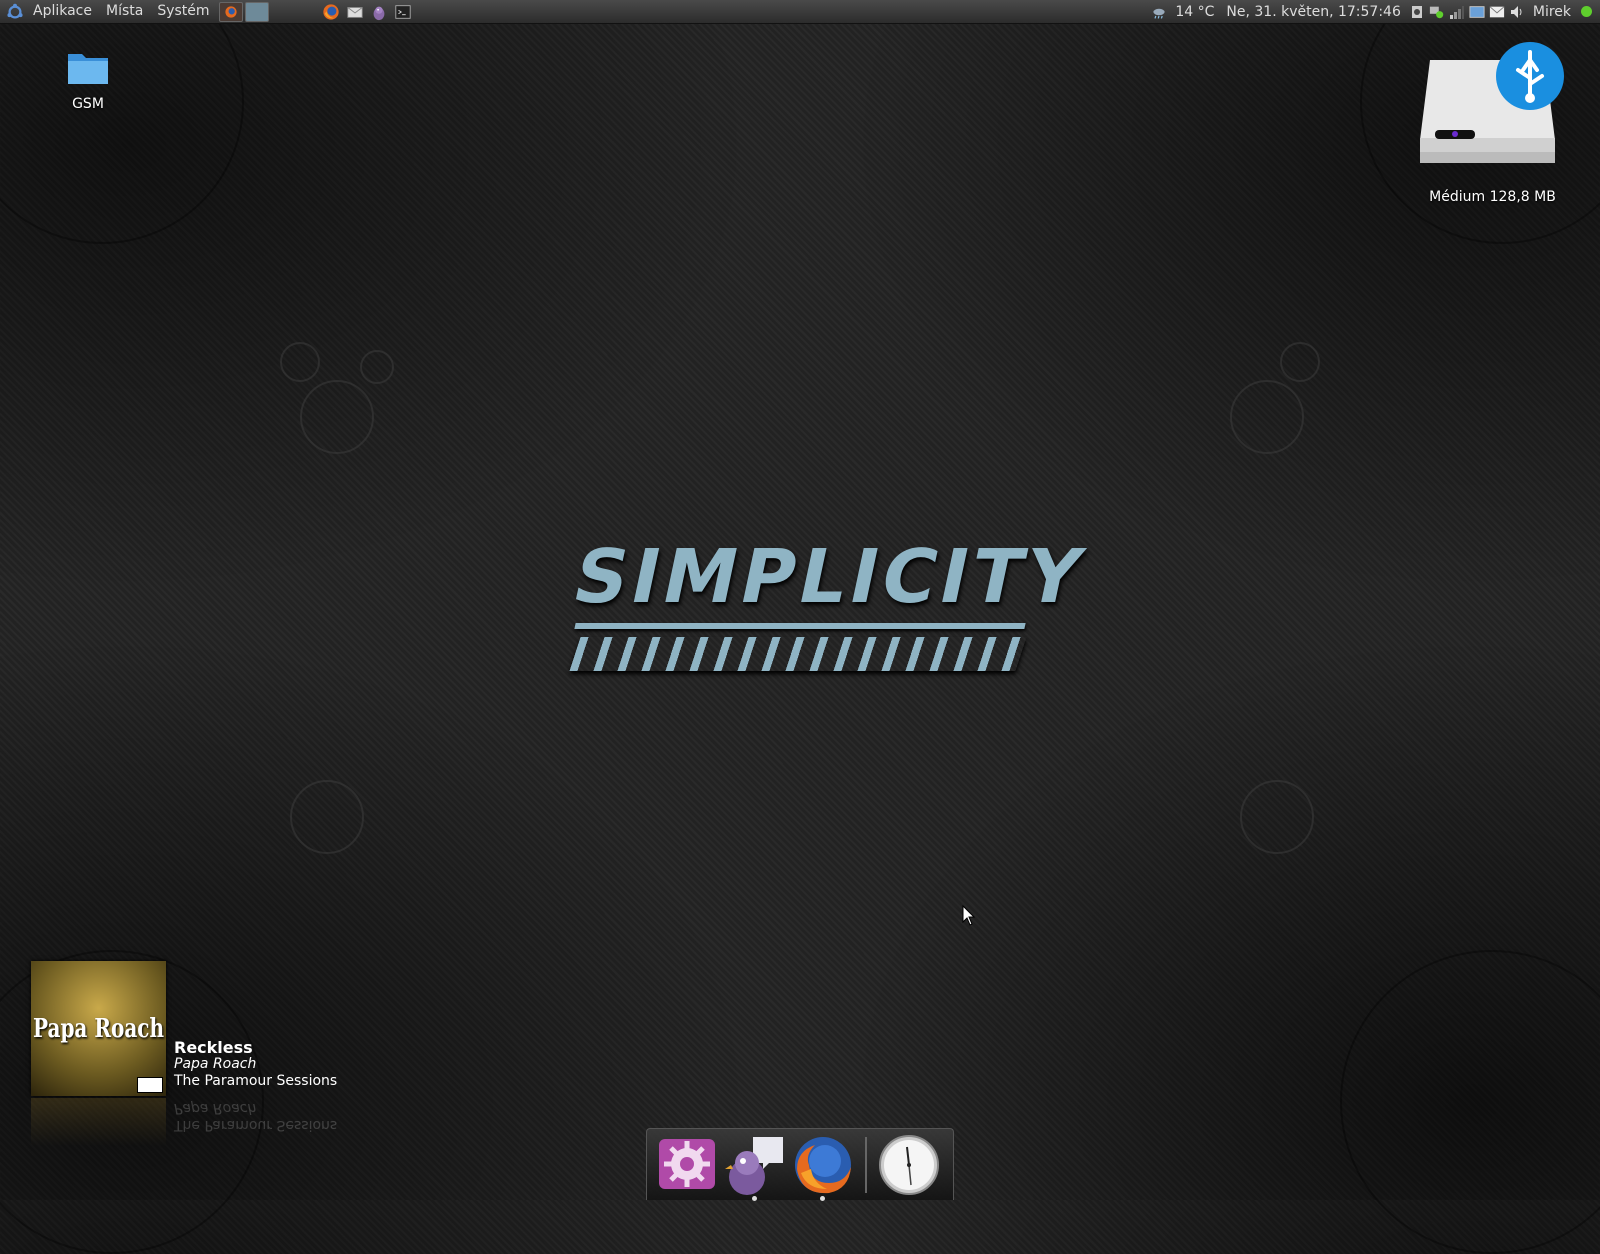  Describe the element at coordinates (213, 1047) in the screenshot. I see `track-title: Reckless` at that location.